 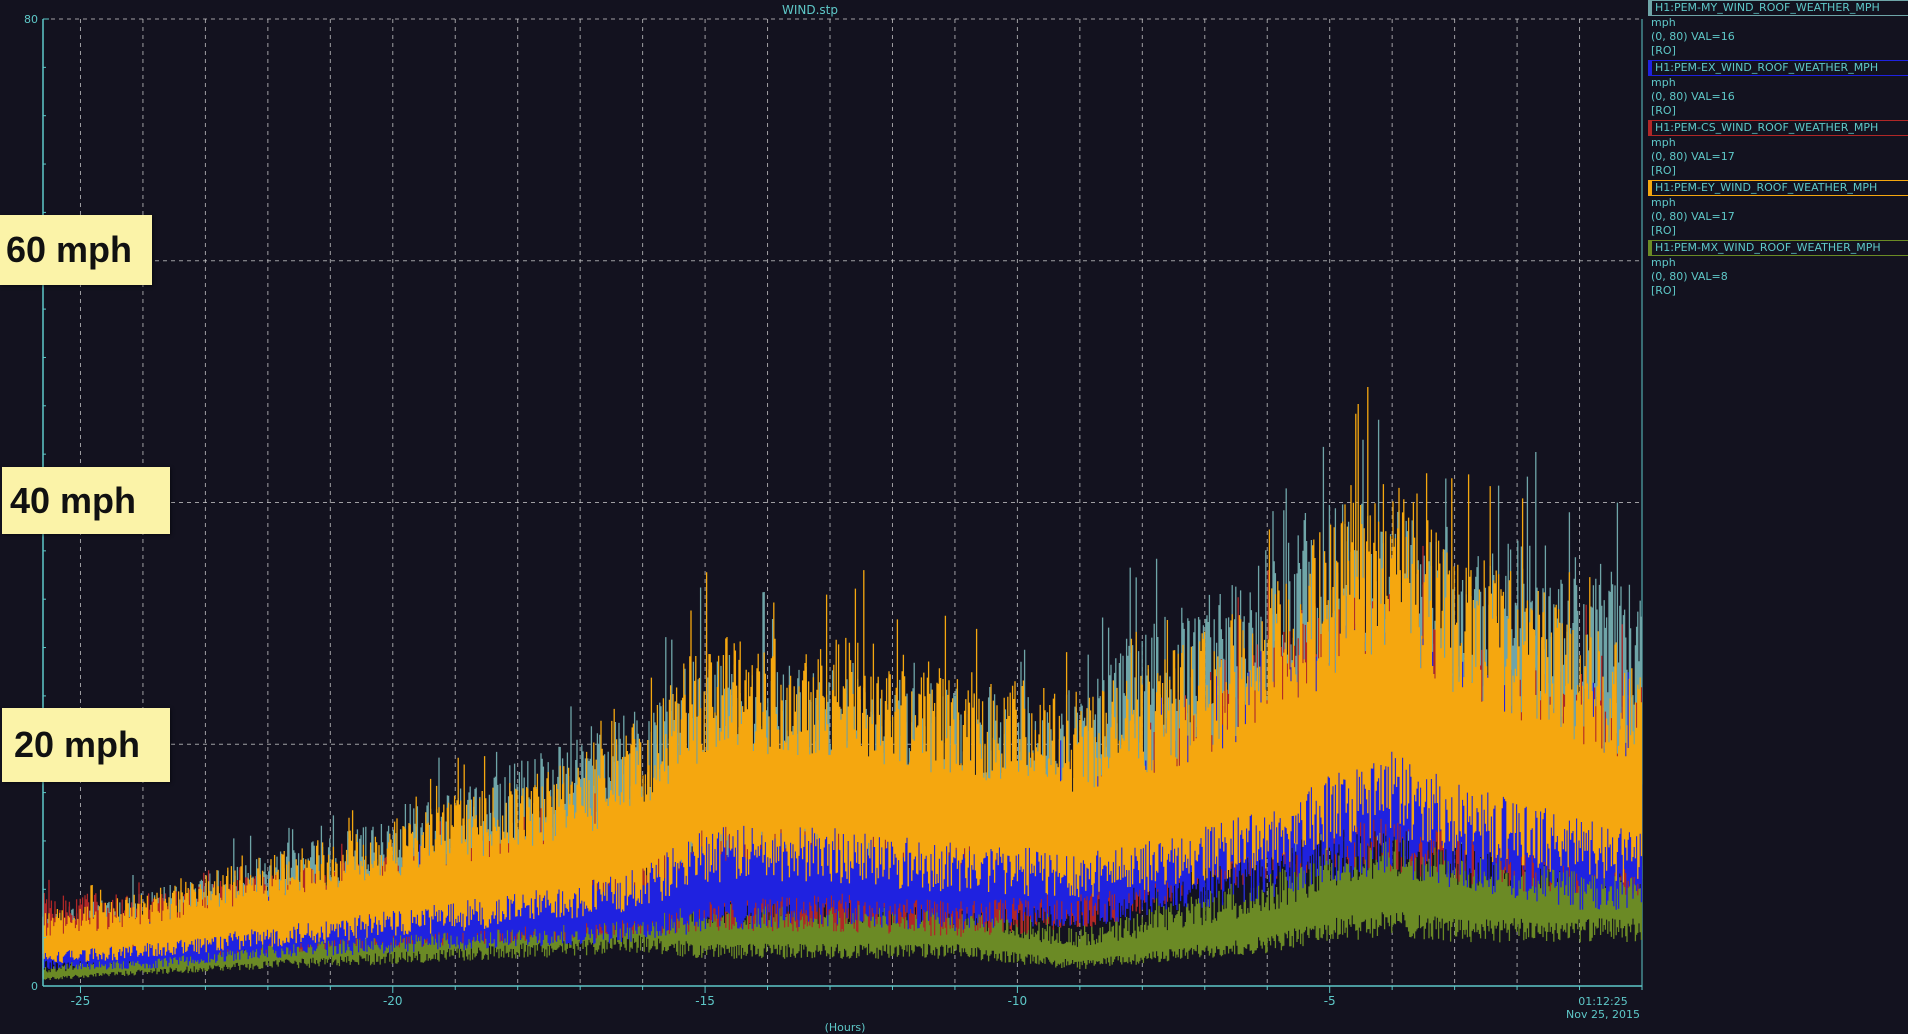 What do you see at coordinates (1767, 67) in the screenshot?
I see `legend-channel-name: H1:PEM-EX_WIND_ROOF_WEATHER_MPH` at bounding box center [1767, 67].